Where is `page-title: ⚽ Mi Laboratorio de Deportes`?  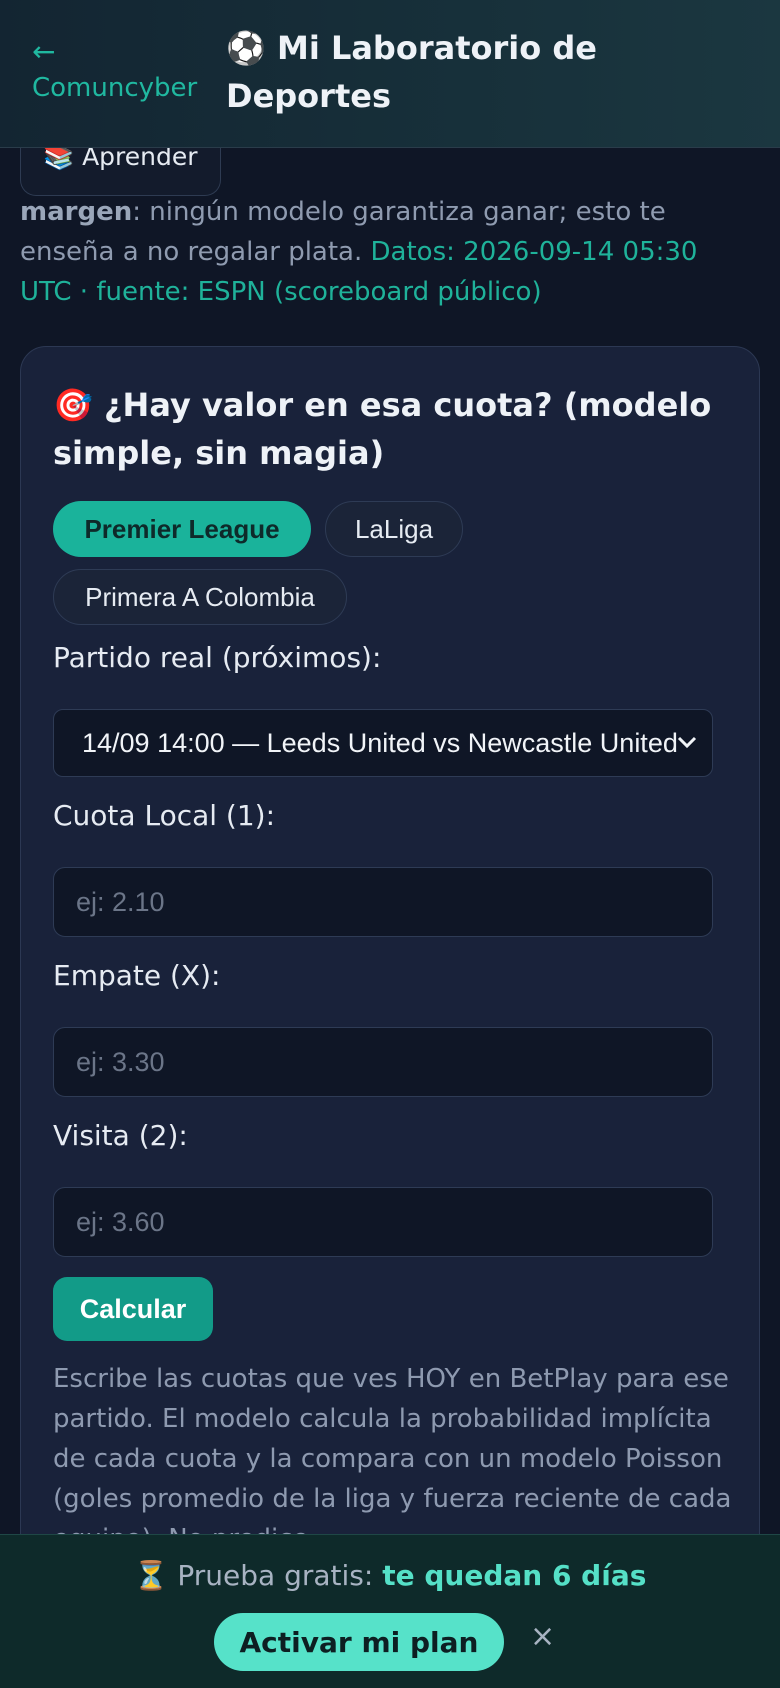
page-title: ⚽ Mi Laboratorio de Deportes is located at coordinates (411, 72).